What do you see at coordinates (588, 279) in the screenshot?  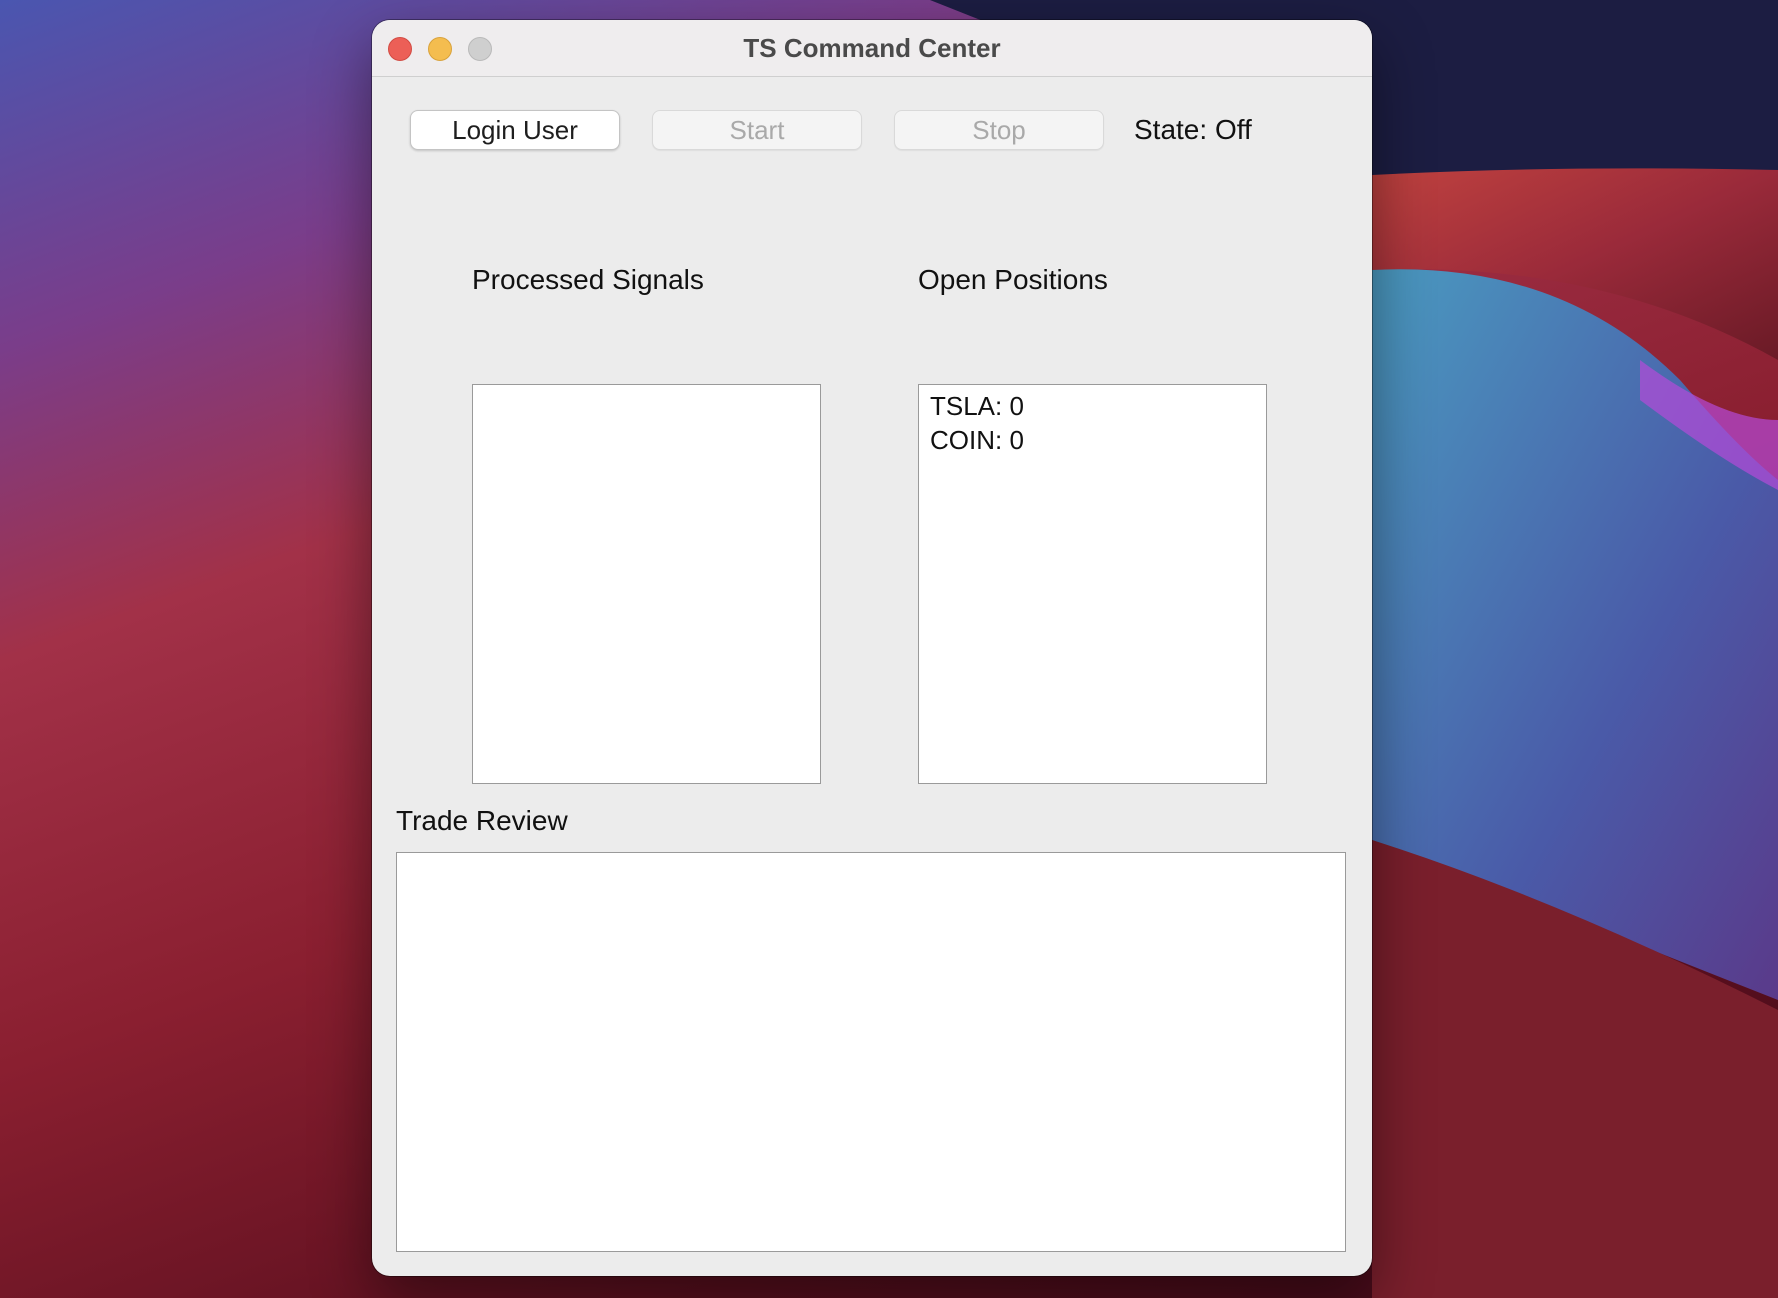 I see `processed-signals-label: Processed Signals` at bounding box center [588, 279].